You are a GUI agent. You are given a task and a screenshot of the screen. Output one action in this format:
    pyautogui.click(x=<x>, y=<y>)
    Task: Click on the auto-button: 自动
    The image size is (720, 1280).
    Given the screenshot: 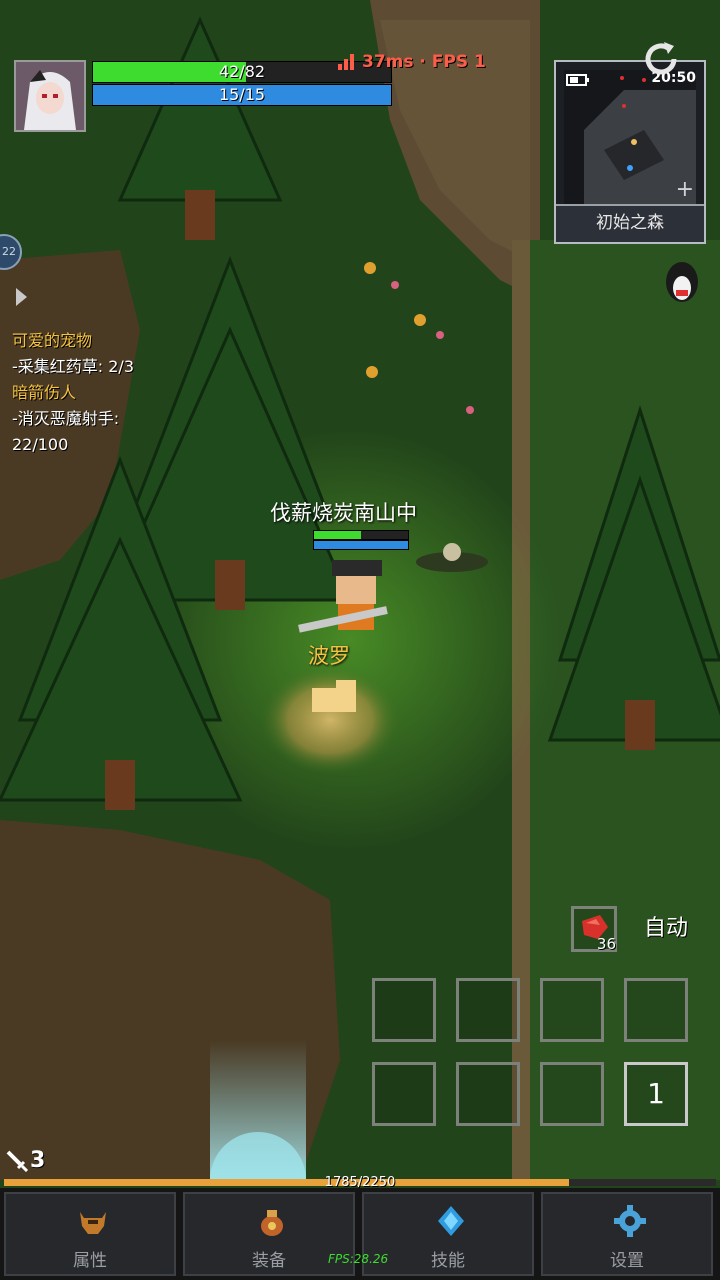 What is the action you would take?
    pyautogui.click(x=666, y=926)
    